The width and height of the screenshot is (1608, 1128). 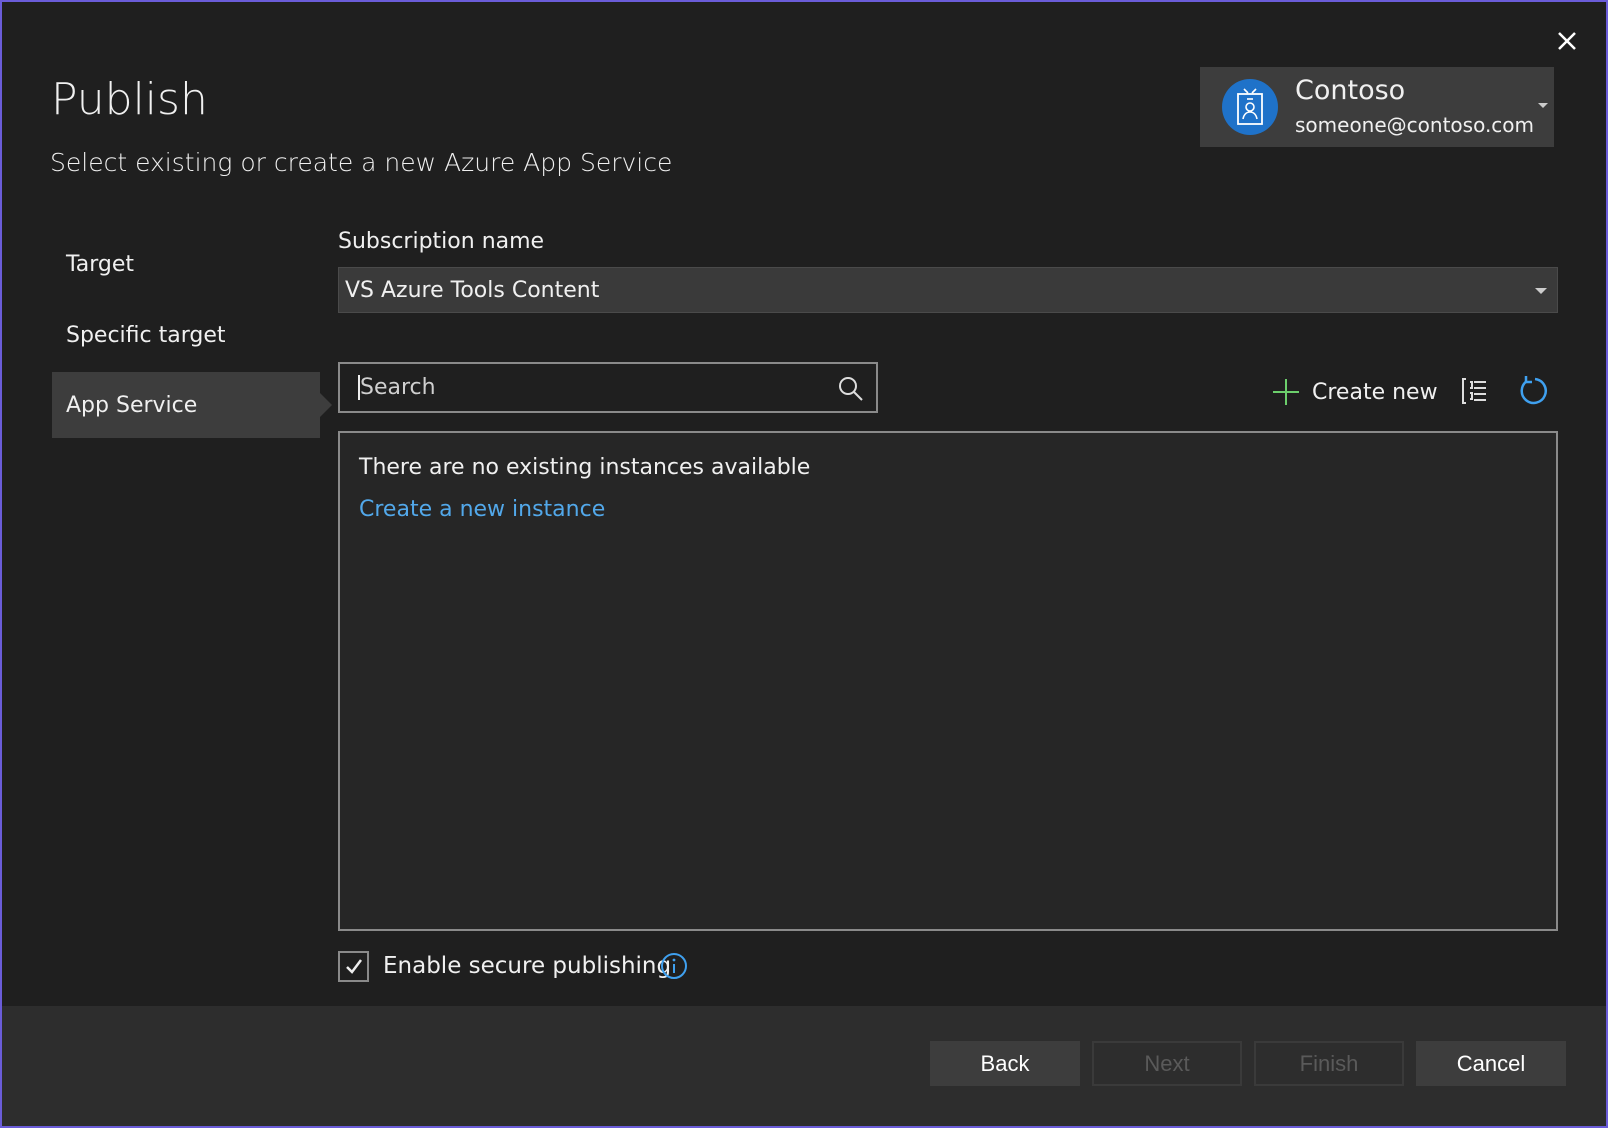 I want to click on back-button: Back, so click(x=1005, y=1063).